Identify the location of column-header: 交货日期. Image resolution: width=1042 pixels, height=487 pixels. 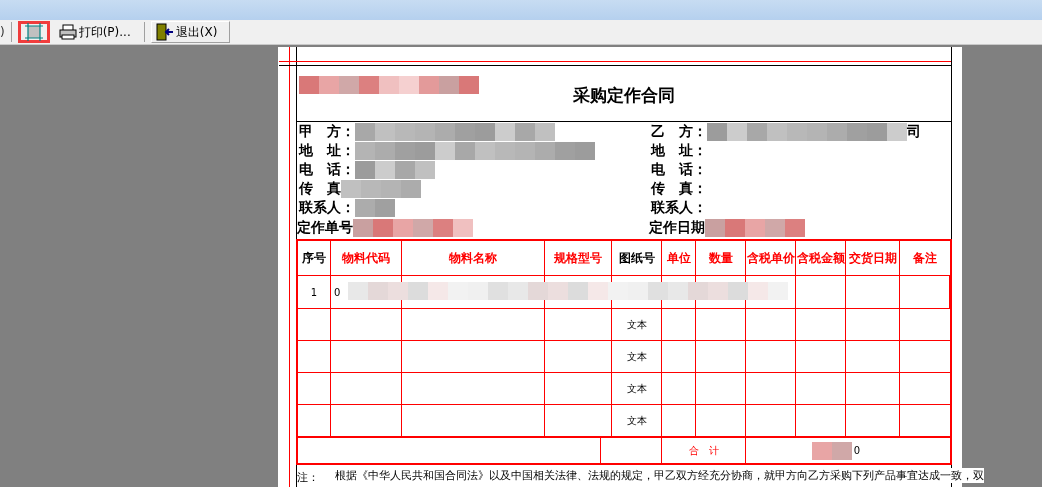
(872, 258).